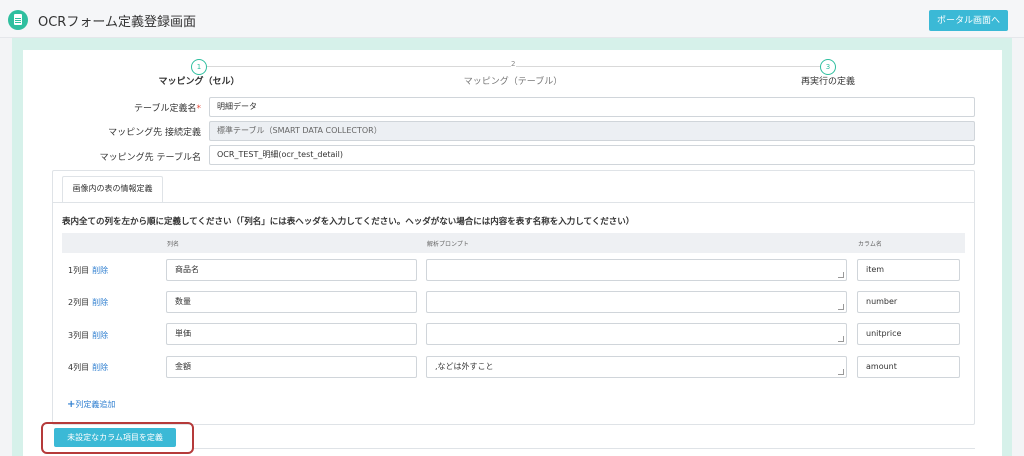 The image size is (1024, 456). Describe the element at coordinates (636, 367) in the screenshot. I see `prompt-textarea: ,などは外すこと` at that location.